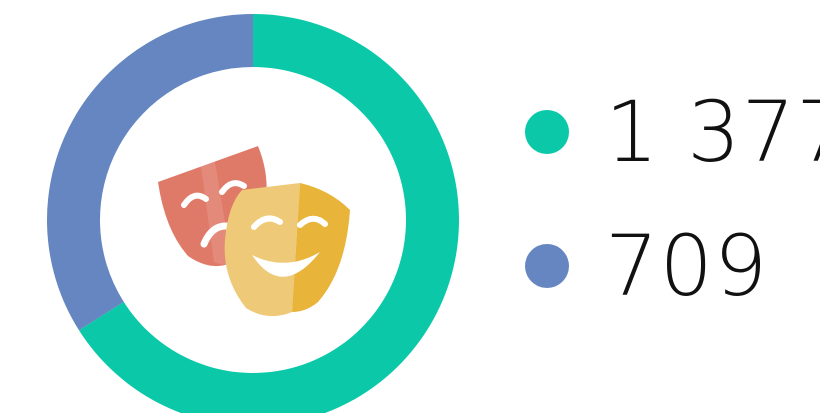  I want to click on legend-item-series-2: 709, so click(646, 266).